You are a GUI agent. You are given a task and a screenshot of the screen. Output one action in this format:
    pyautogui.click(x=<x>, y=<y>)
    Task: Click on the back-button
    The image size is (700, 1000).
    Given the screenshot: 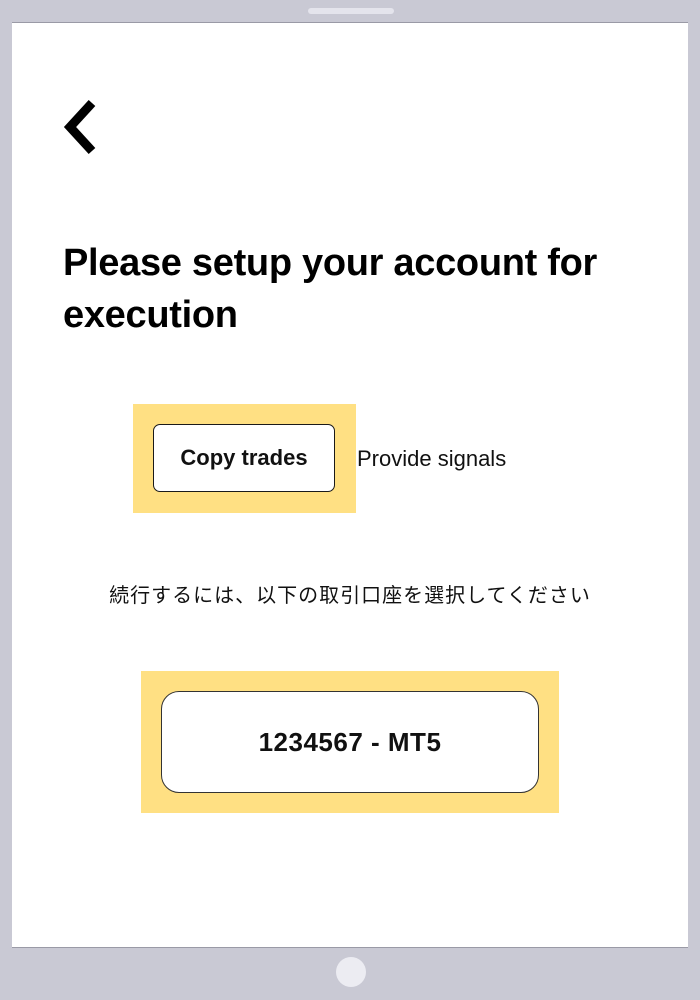 What is the action you would take?
    pyautogui.click(x=85, y=127)
    